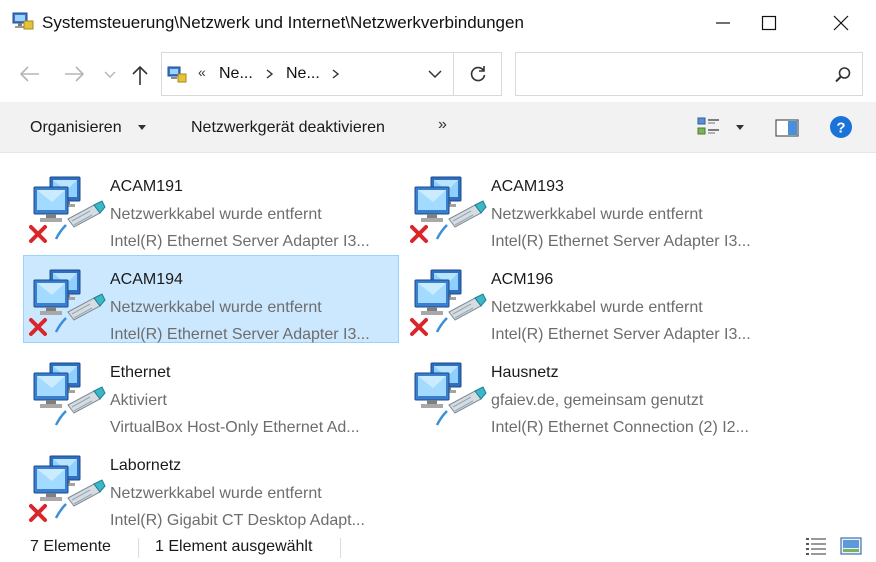 Image resolution: width=876 pixels, height=562 pixels. I want to click on forward-button, so click(74, 74).